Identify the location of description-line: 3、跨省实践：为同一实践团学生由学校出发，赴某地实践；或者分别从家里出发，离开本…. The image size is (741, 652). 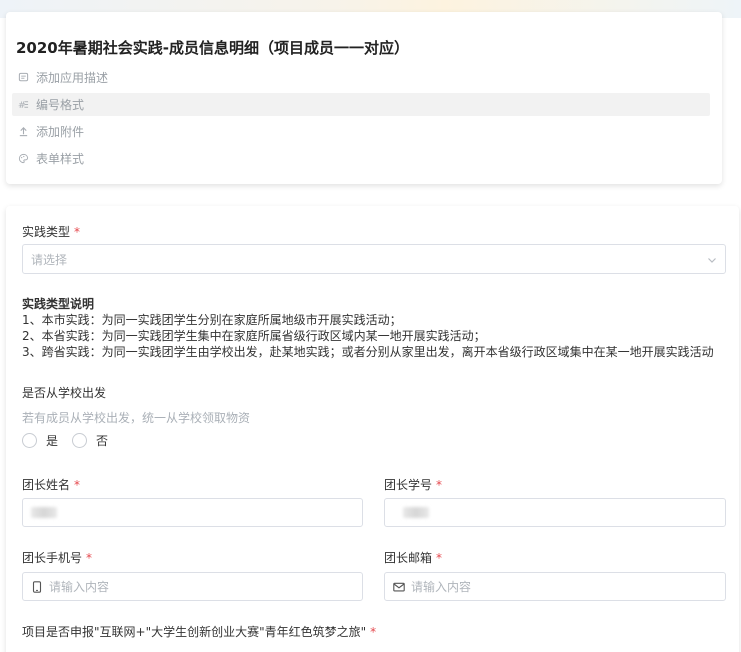
(368, 352).